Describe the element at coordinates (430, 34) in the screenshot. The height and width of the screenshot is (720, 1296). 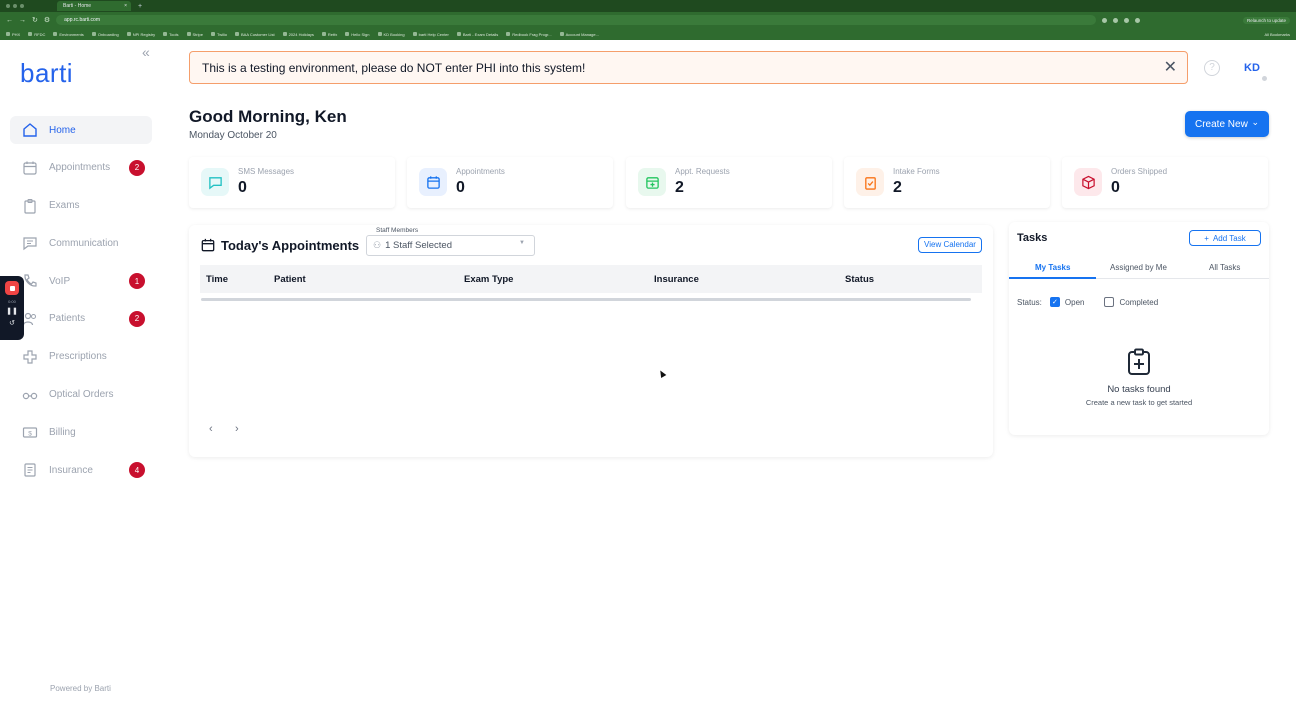
I see `bookmark-item: barti Help Center` at that location.